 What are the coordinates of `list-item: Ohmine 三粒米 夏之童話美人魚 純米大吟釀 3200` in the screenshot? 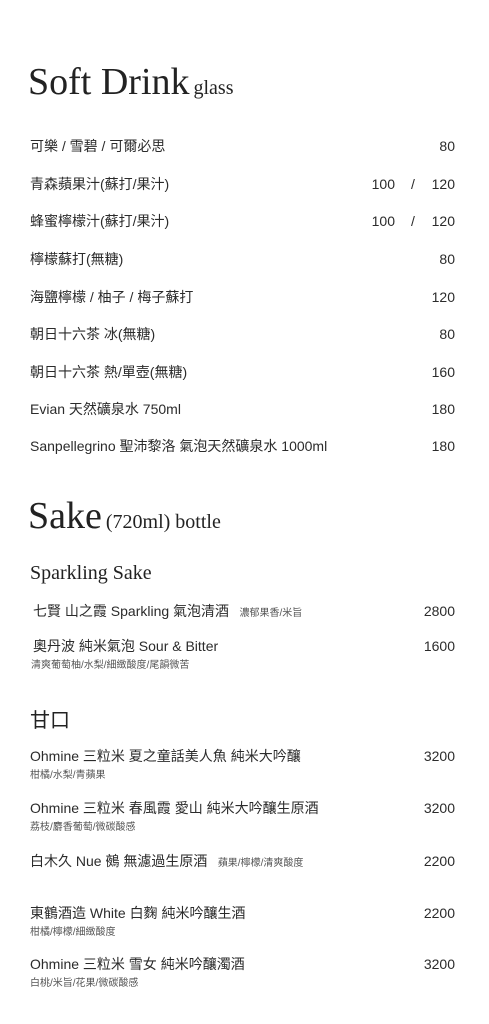 It's located at (242, 756).